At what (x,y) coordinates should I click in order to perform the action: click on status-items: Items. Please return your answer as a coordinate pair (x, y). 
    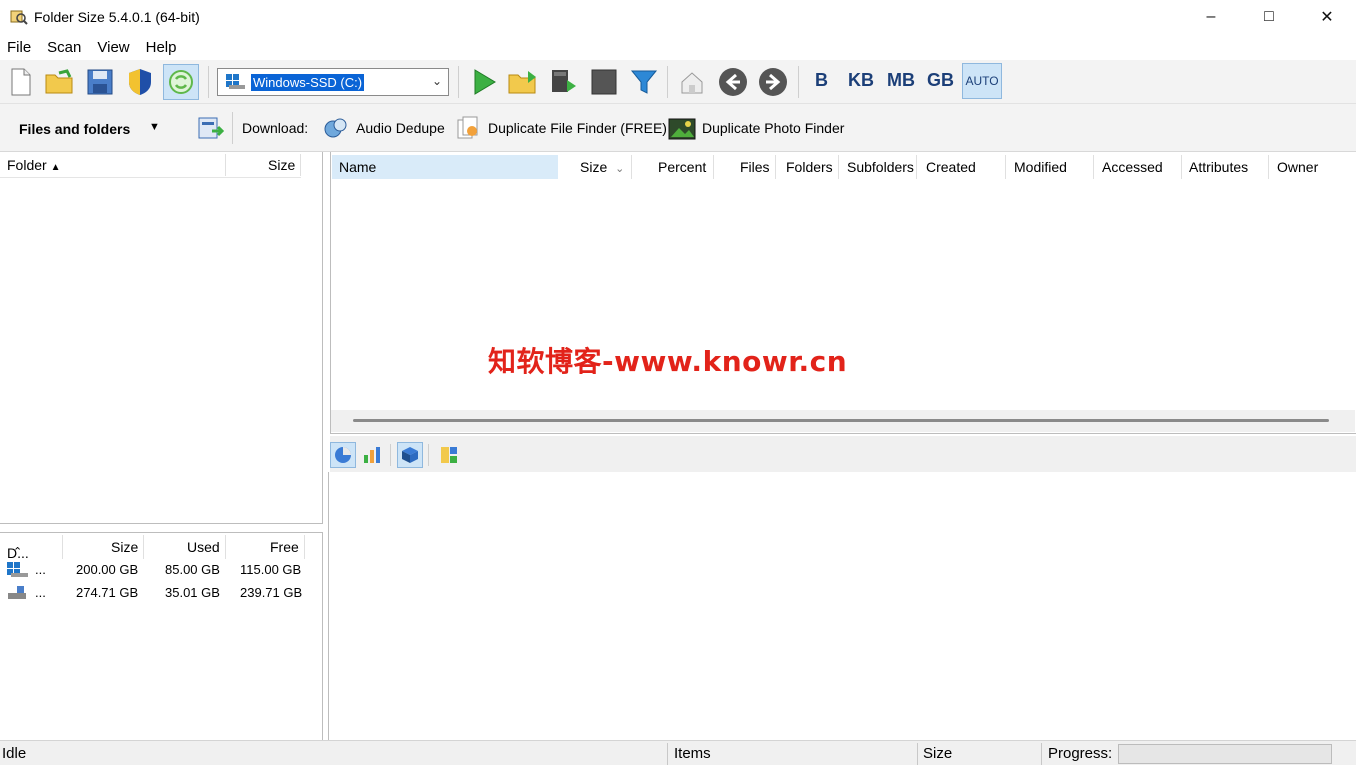
    Looking at the image, I should click on (692, 753).